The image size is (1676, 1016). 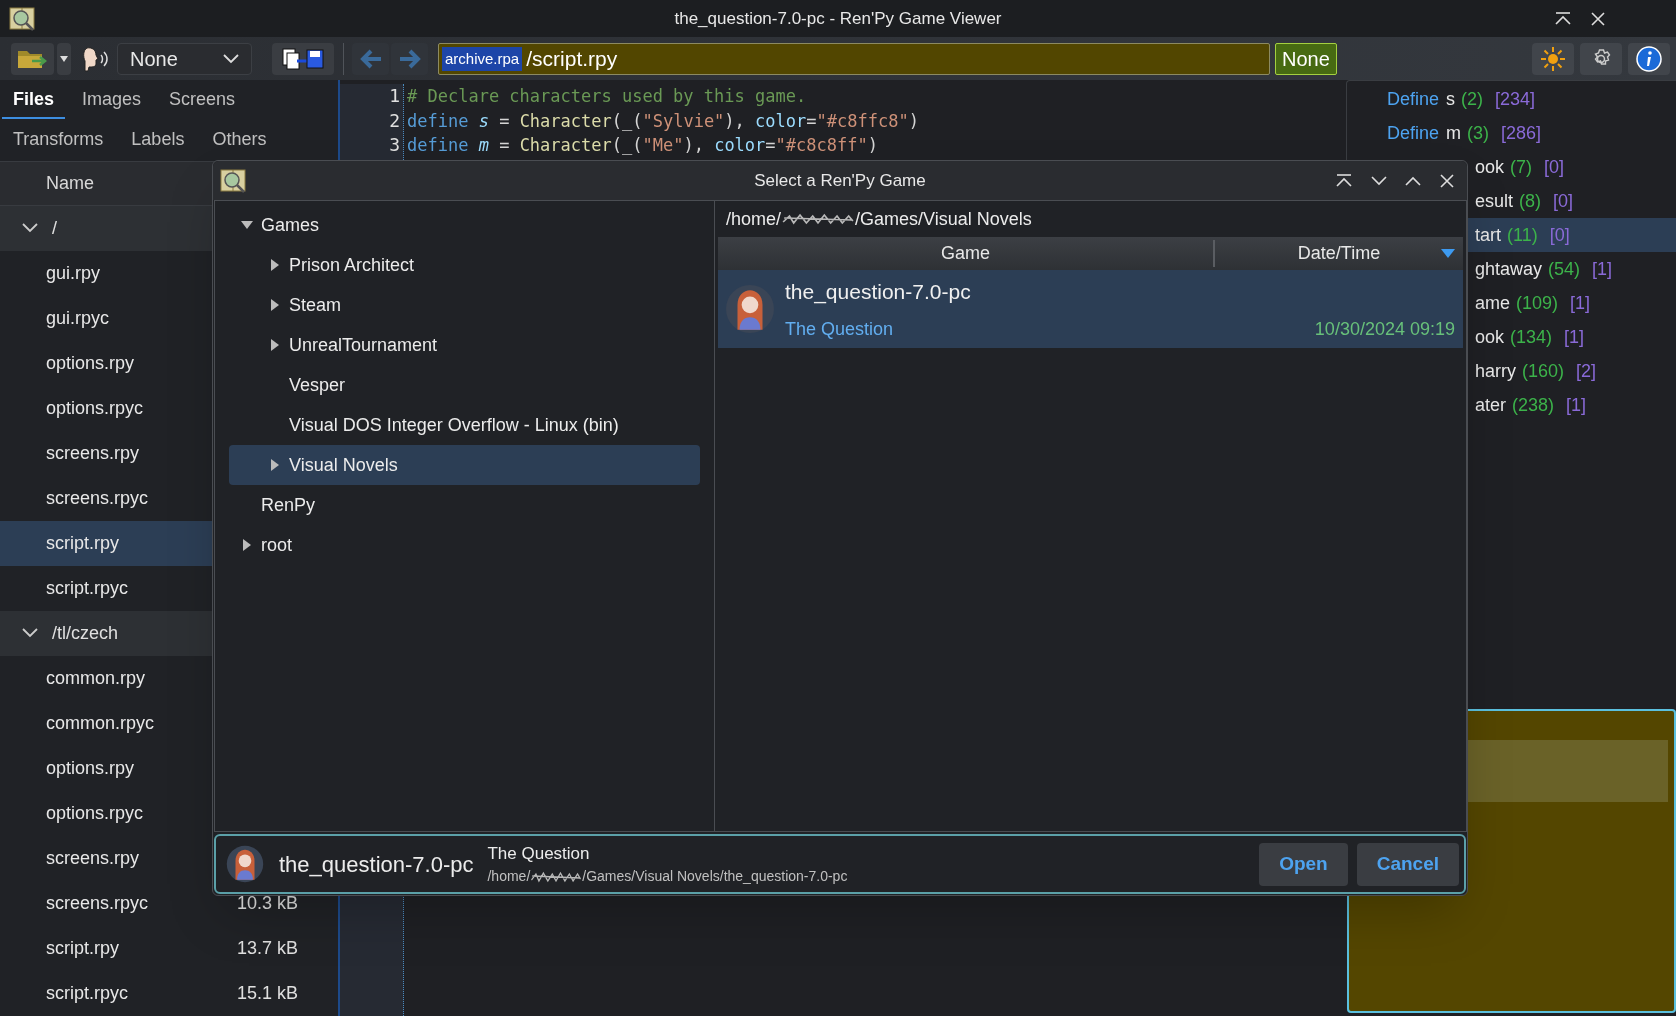 I want to click on code-line: define m = Character(_("Me"), color="#c8c8ff"), so click(x=643, y=145).